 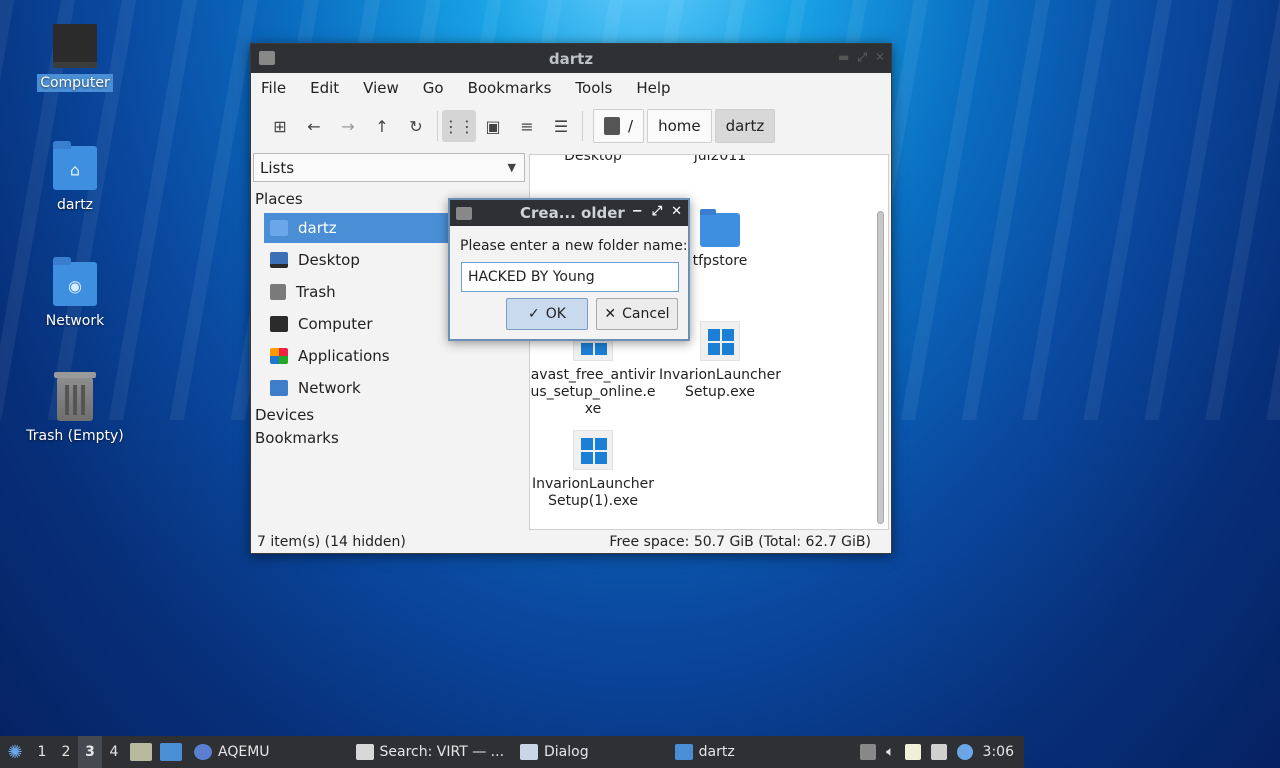 I want to click on clock: 3:06, so click(x=998, y=752).